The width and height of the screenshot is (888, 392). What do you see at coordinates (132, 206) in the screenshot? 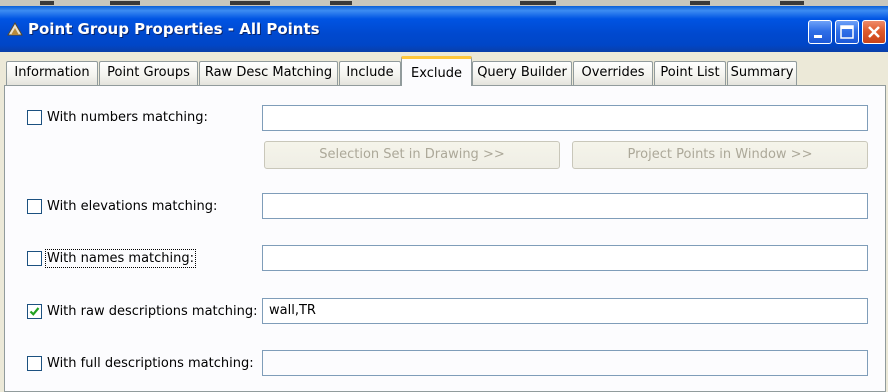
I see `elevations-label: With elevations matching:` at bounding box center [132, 206].